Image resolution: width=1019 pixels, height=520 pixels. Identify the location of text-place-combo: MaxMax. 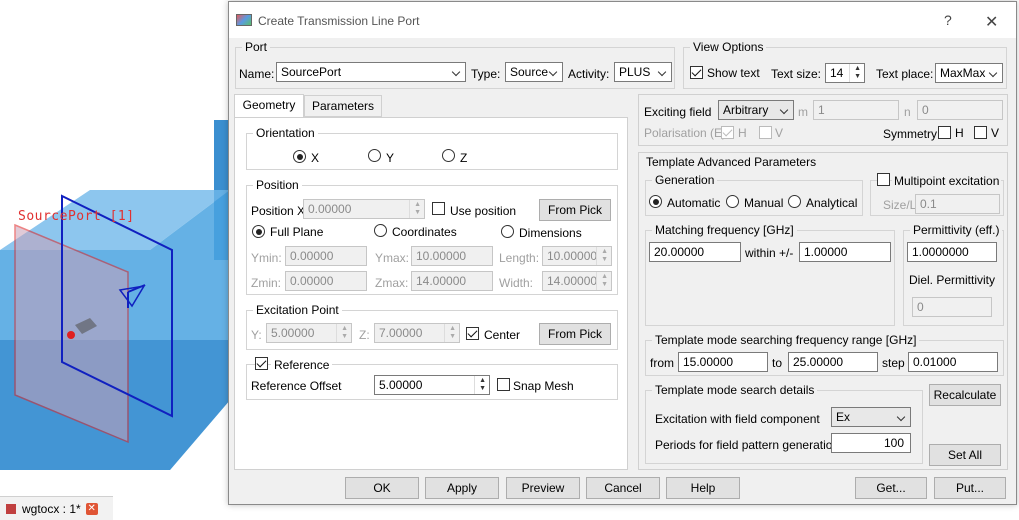
(969, 73).